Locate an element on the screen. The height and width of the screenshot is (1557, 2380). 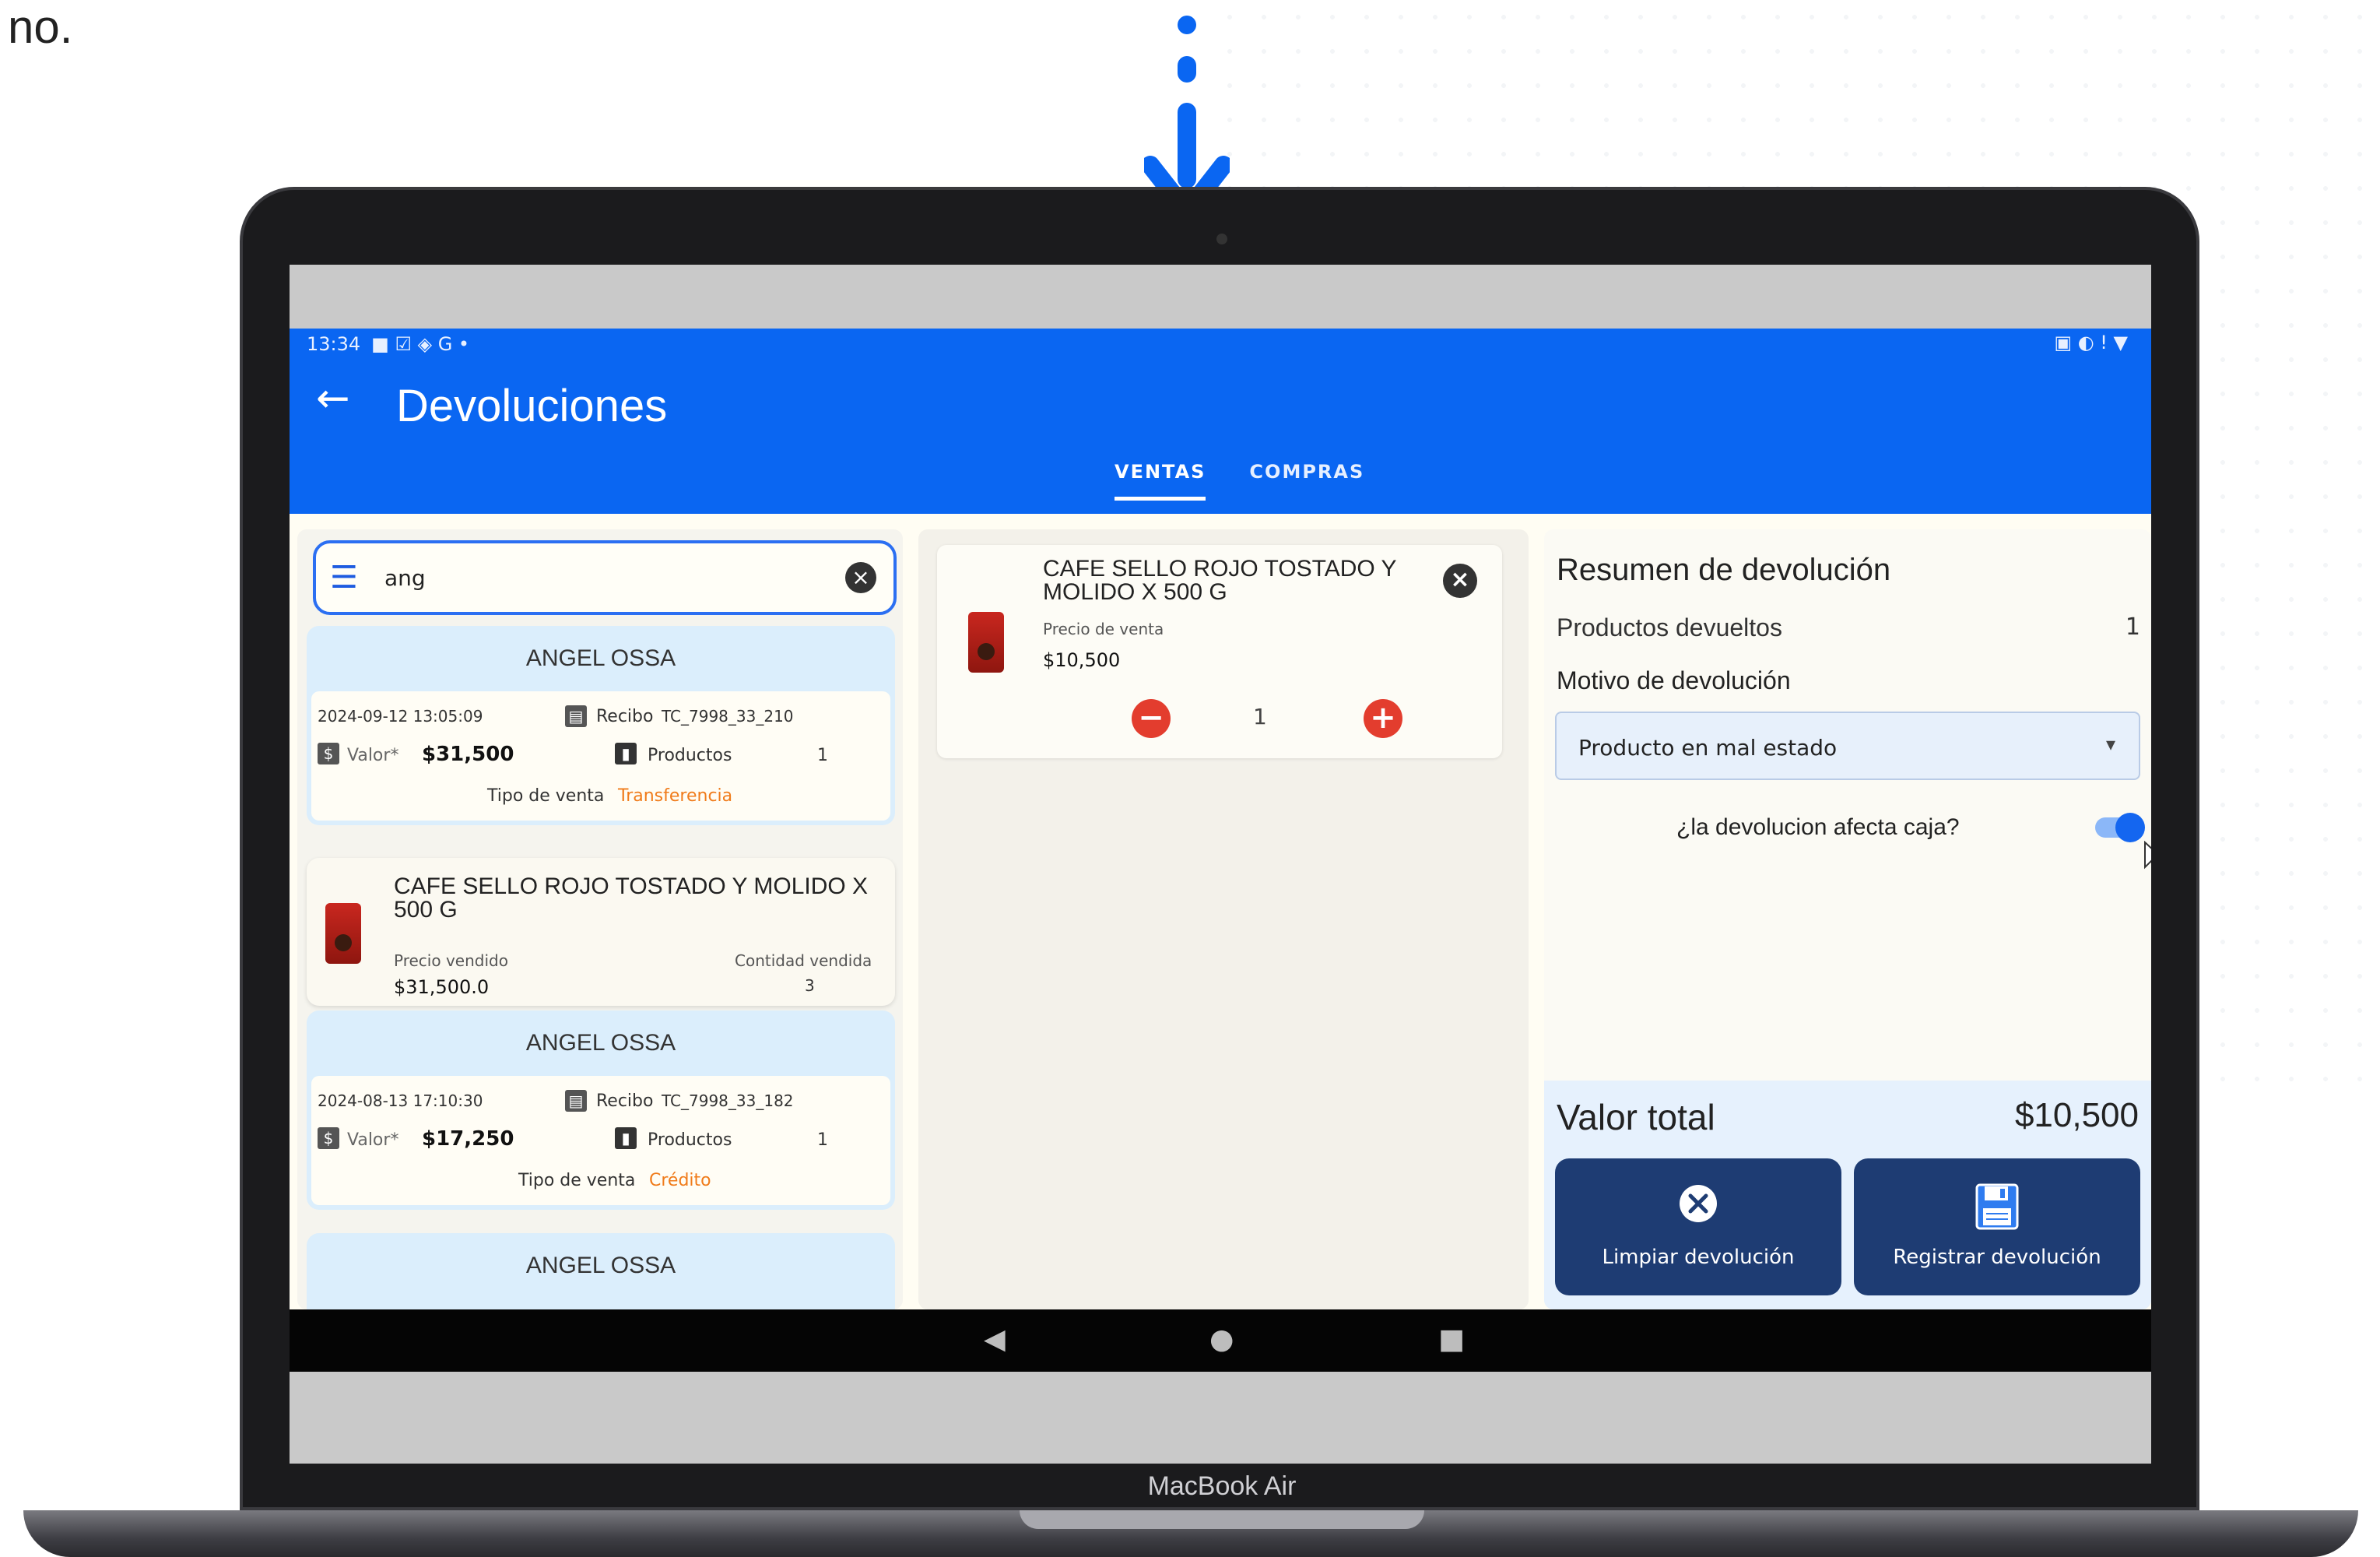
reason-selected-value: Producto en mal estado is located at coordinates (1708, 748).